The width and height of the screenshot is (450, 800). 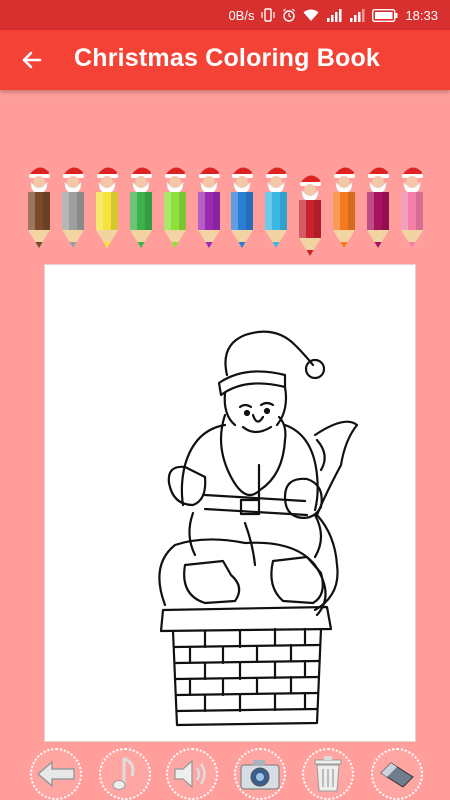 I want to click on bottom-toolbar, so click(x=225, y=771).